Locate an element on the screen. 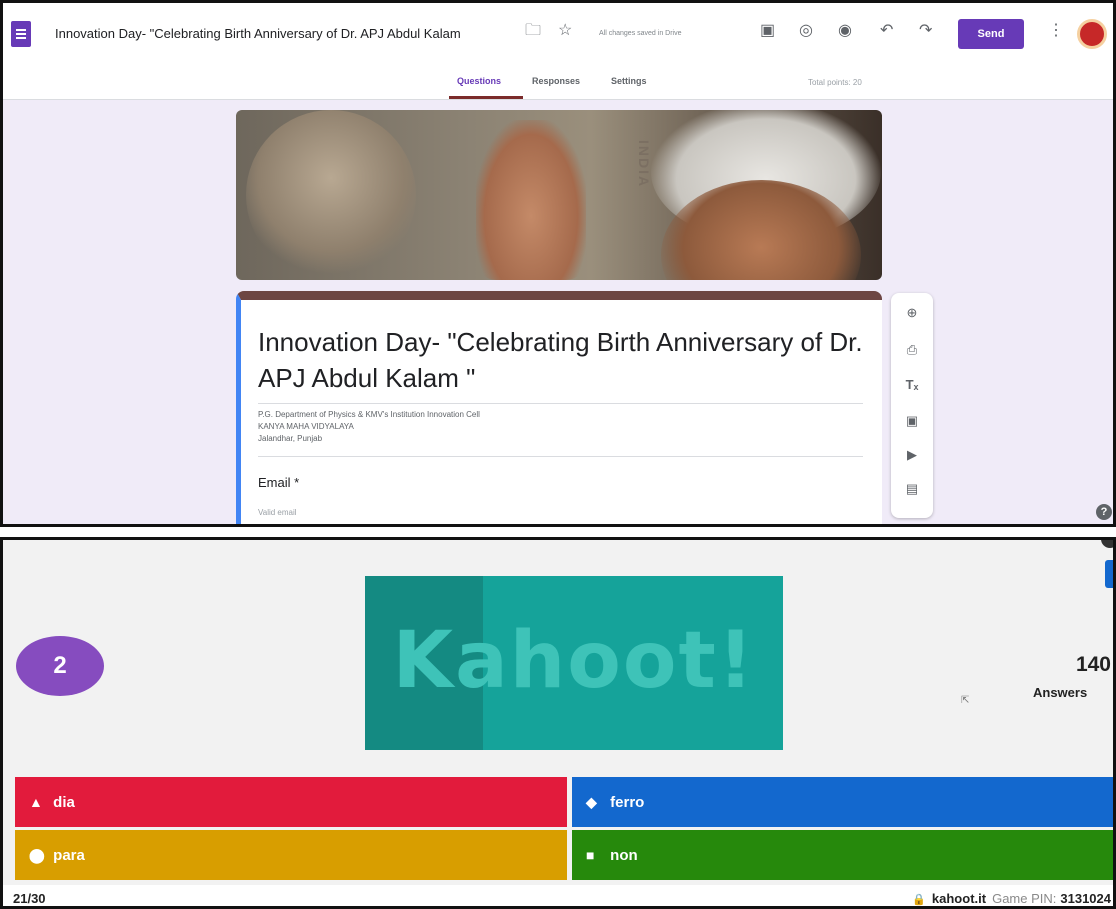 Image resolution: width=1116 pixels, height=909 pixels. add-question-icon: ⊕ is located at coordinates (912, 313).